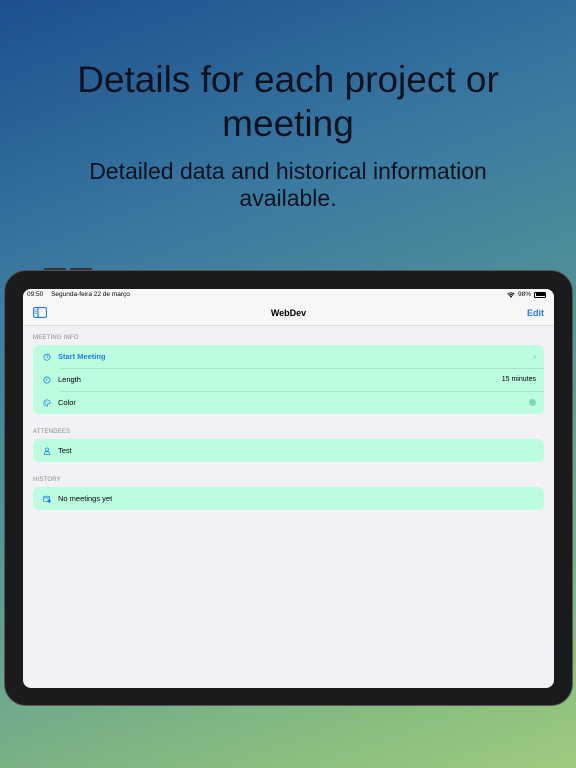 The height and width of the screenshot is (768, 576). I want to click on timer-icon, so click(47, 357).